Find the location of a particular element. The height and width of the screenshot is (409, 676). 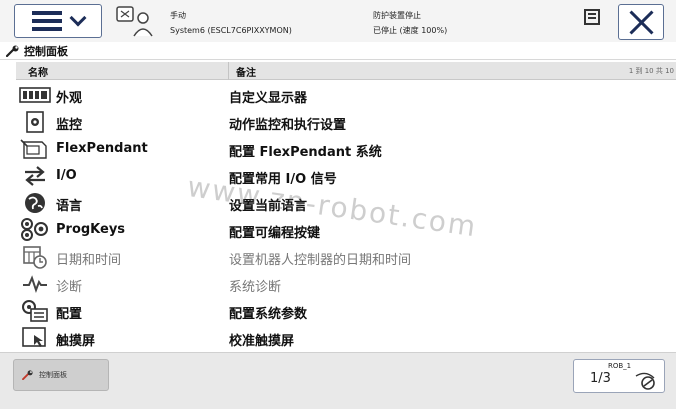

item-description: 动作监控和执行设置 is located at coordinates (288, 125).